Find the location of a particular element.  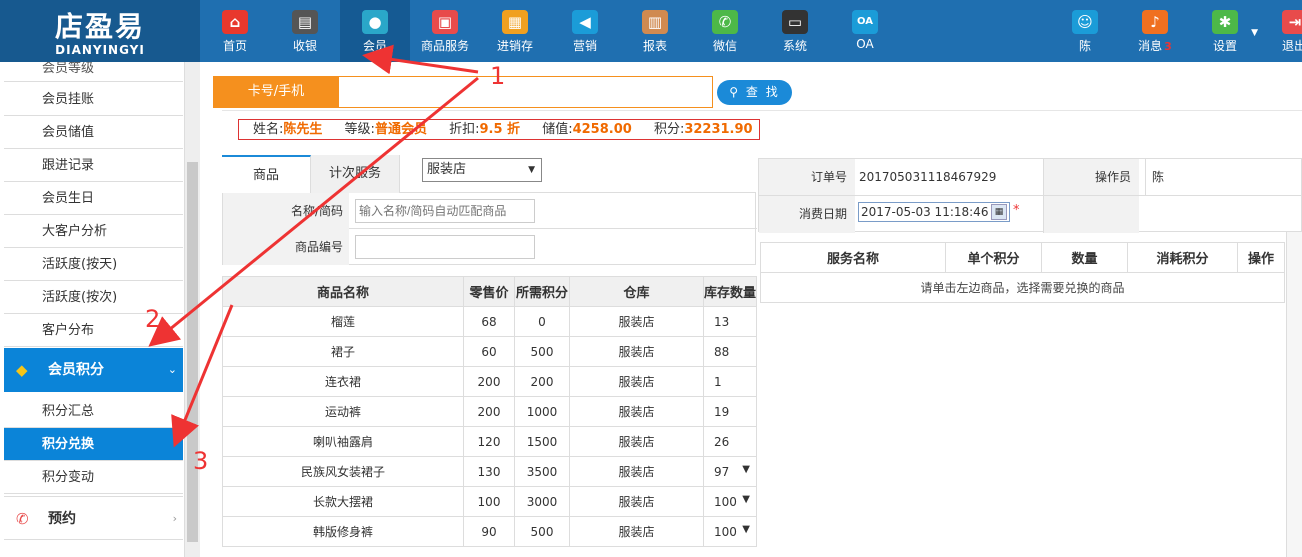

store-select: 服装店 ▼ is located at coordinates (482, 170).